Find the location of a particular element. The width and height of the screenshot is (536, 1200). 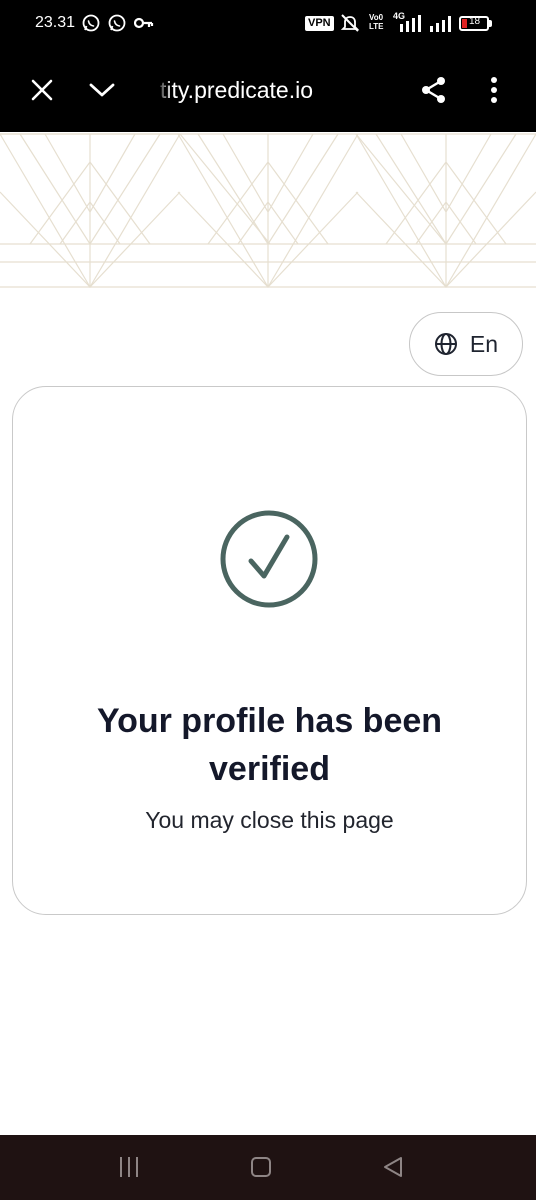

volte-indicator: Vo0 LTE is located at coordinates (376, 22).